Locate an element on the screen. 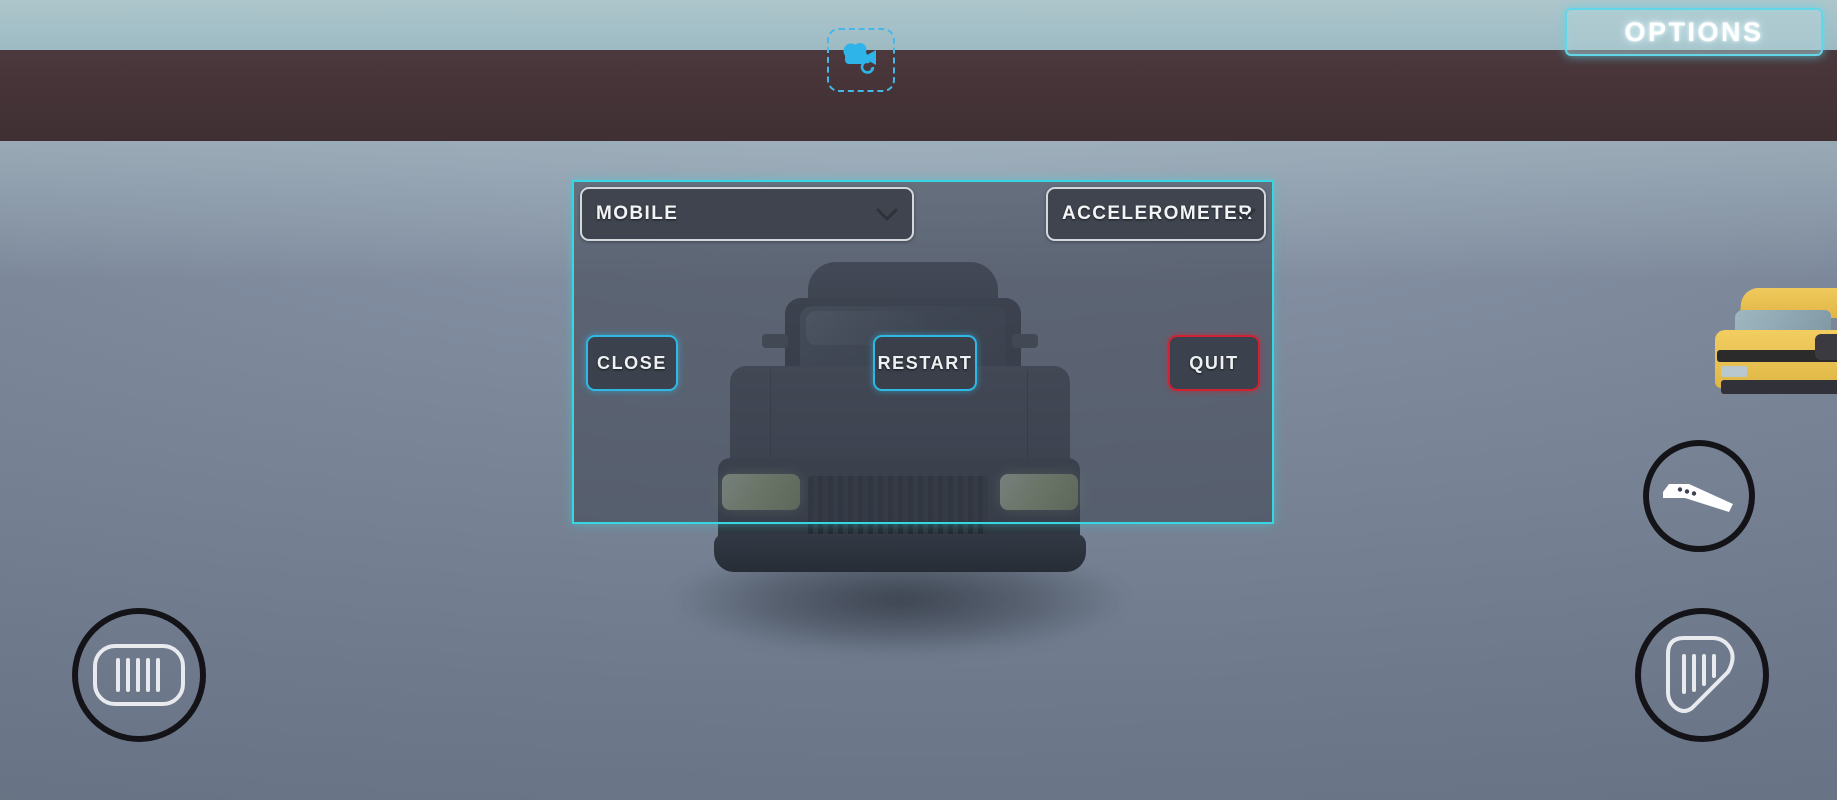 The width and height of the screenshot is (1837, 800). quit-button: QUIT is located at coordinates (1214, 363).